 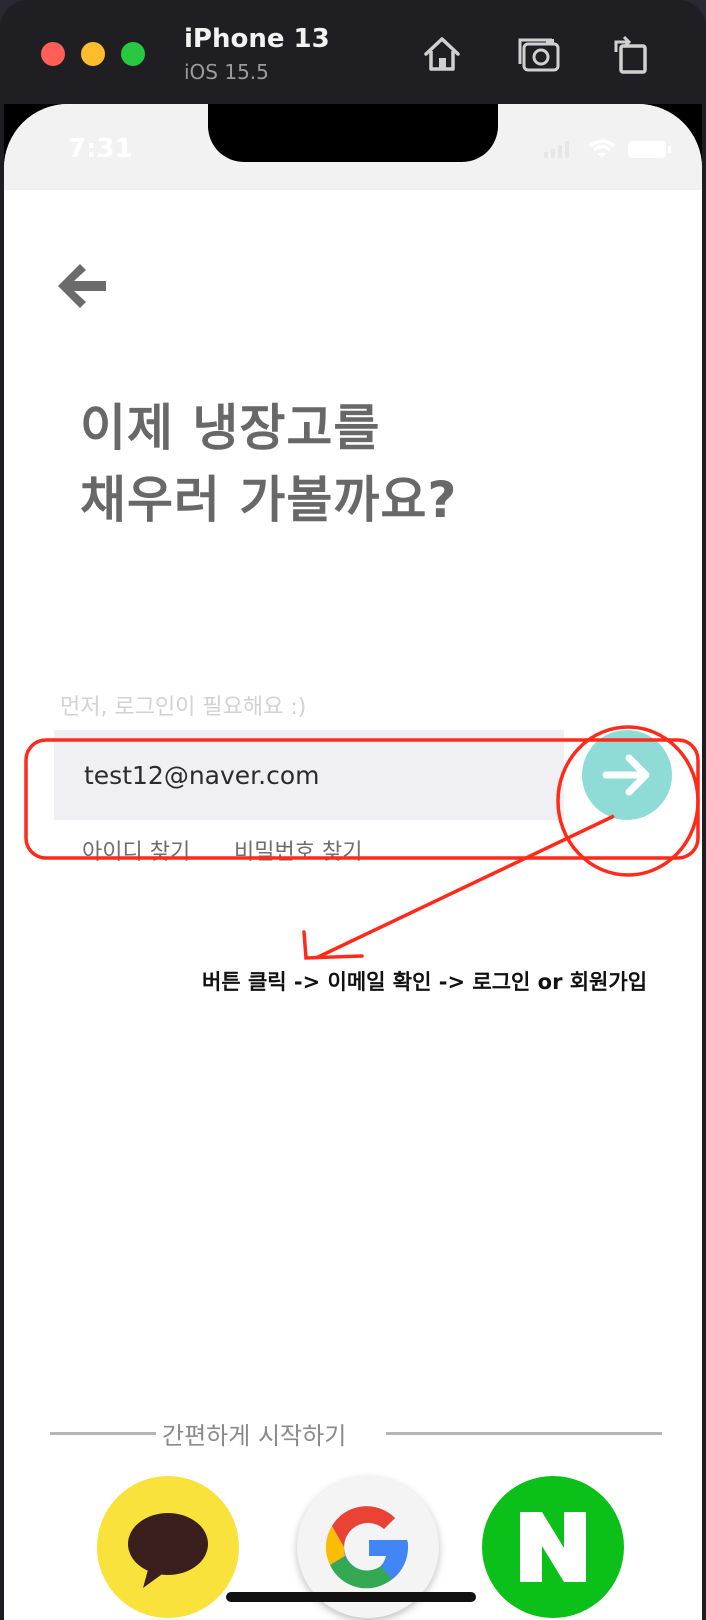 What do you see at coordinates (351, 1597) in the screenshot?
I see `home-indicator` at bounding box center [351, 1597].